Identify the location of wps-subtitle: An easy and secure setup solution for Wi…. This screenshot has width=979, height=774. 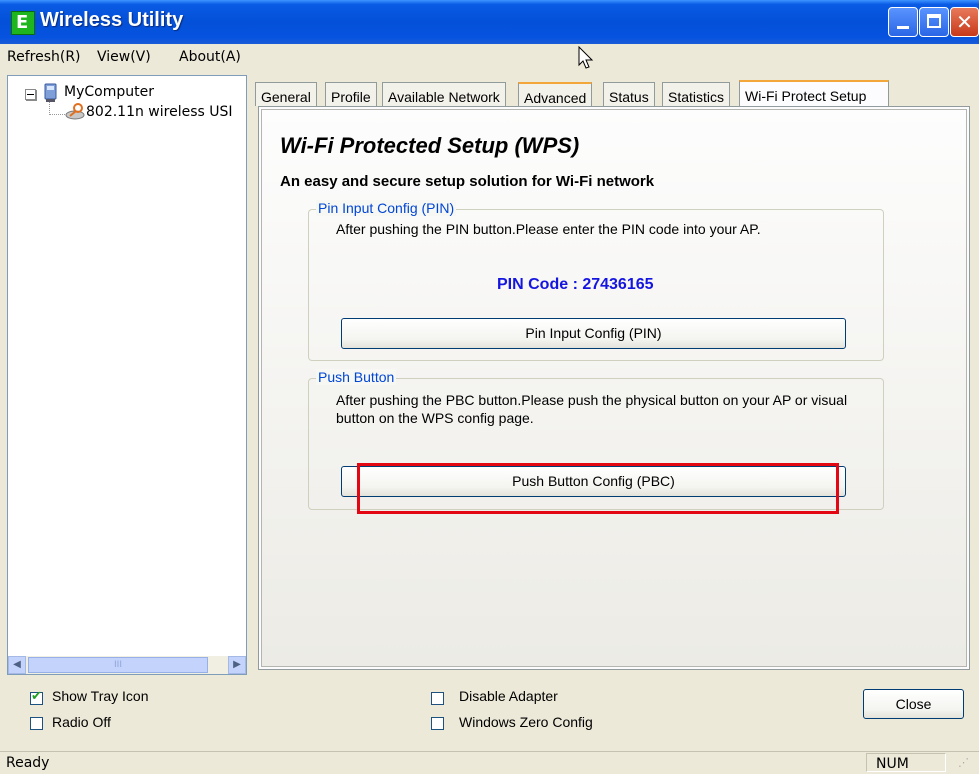
(467, 181).